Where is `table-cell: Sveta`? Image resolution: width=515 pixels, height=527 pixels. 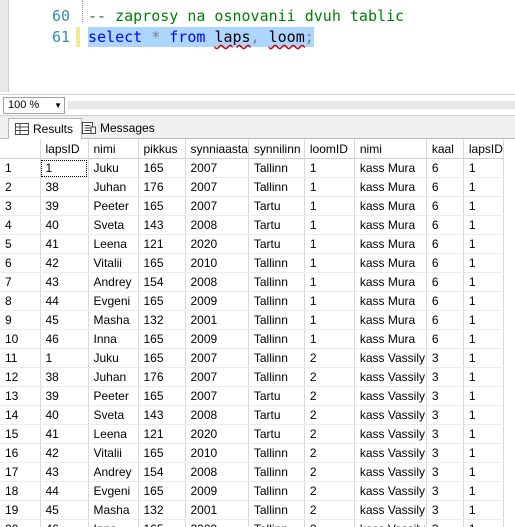 table-cell: Sveta is located at coordinates (113, 225).